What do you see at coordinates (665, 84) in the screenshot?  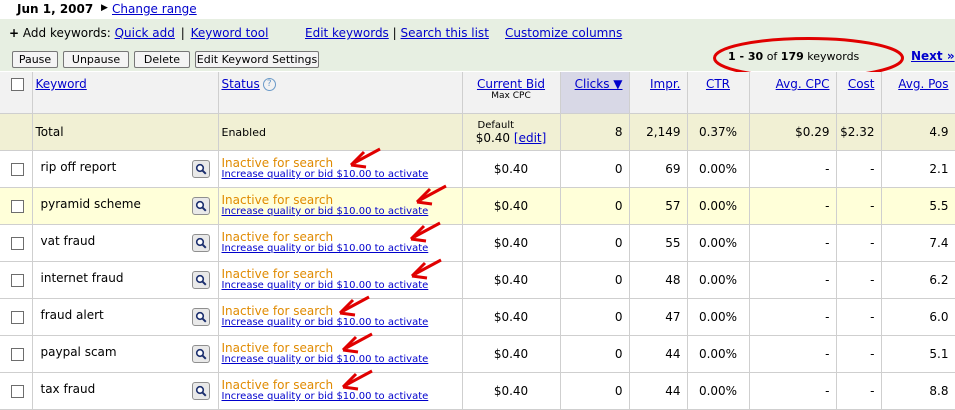 I see `impr-column-header: Impr.` at bounding box center [665, 84].